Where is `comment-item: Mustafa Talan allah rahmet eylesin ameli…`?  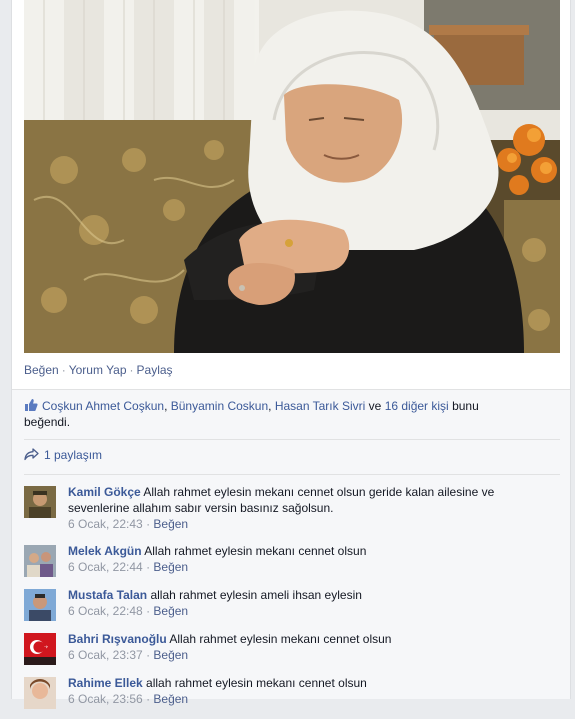
comment-item: Mustafa Talan allah rahmet eylesin ameli… is located at coordinates (289, 609).